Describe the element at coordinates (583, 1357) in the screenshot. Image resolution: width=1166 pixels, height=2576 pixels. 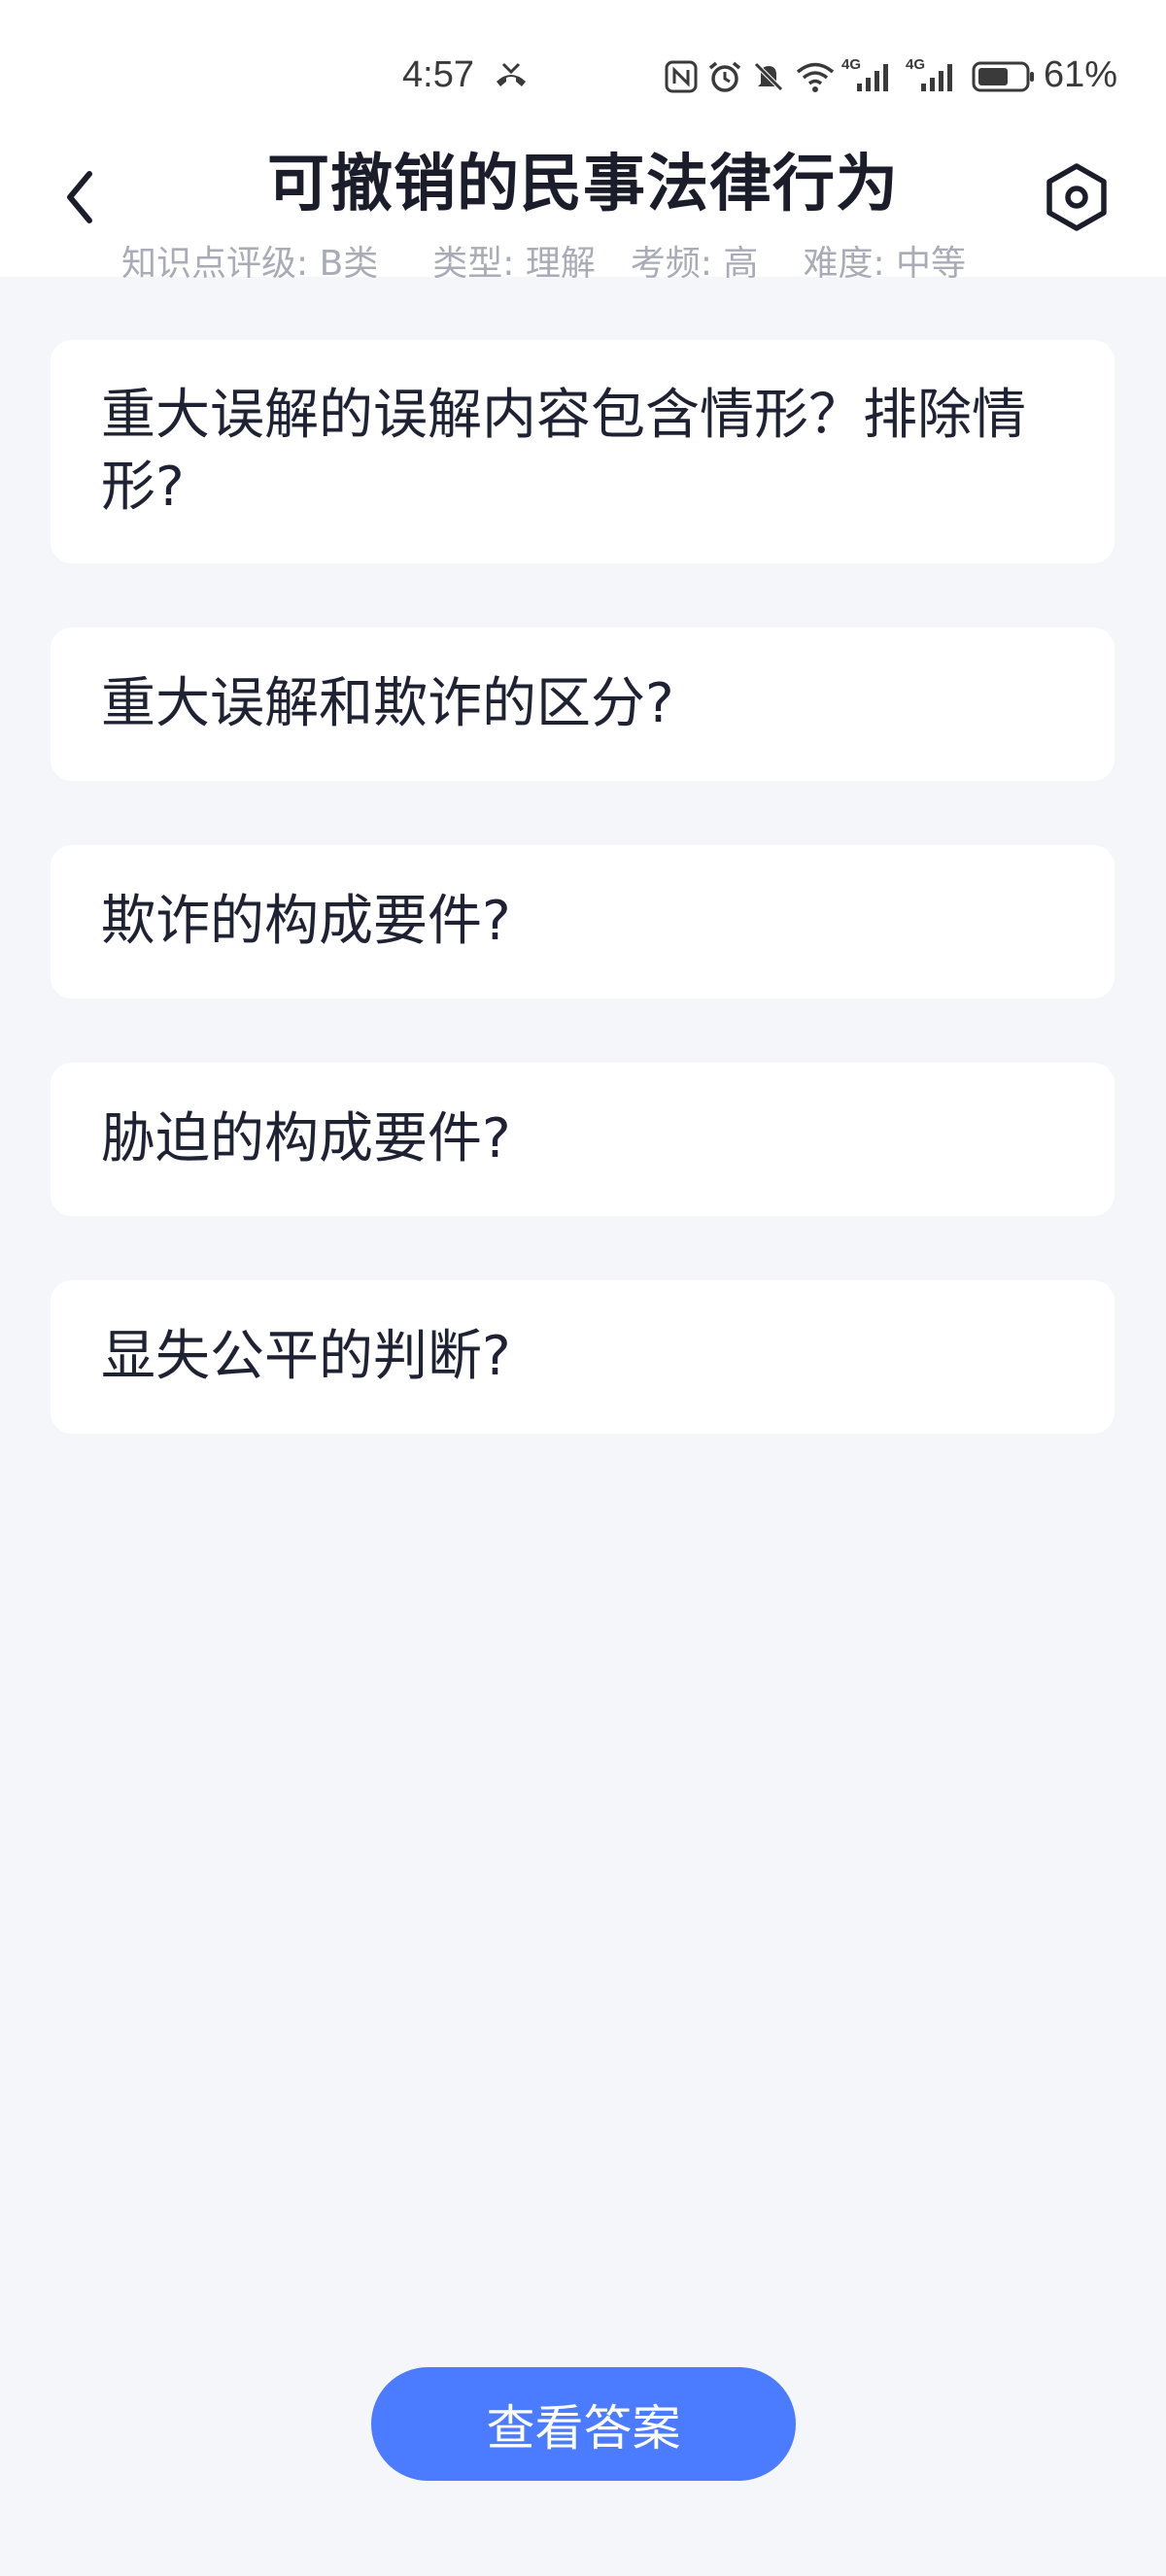
I see `question-card: 显失公平的判断?` at that location.